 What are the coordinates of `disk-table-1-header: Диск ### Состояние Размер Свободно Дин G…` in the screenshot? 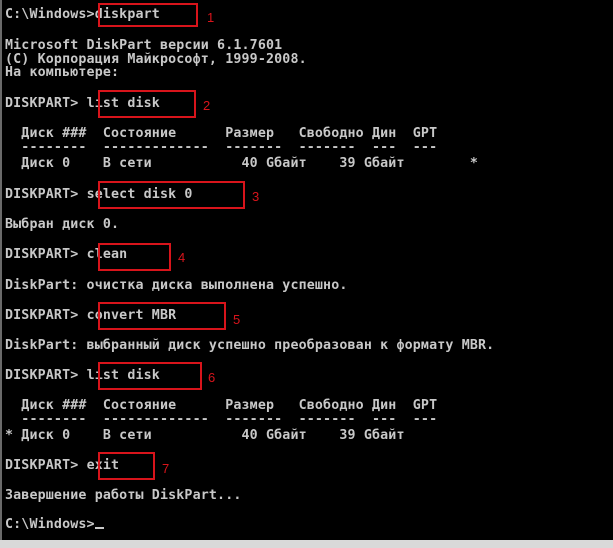 It's located at (221, 133).